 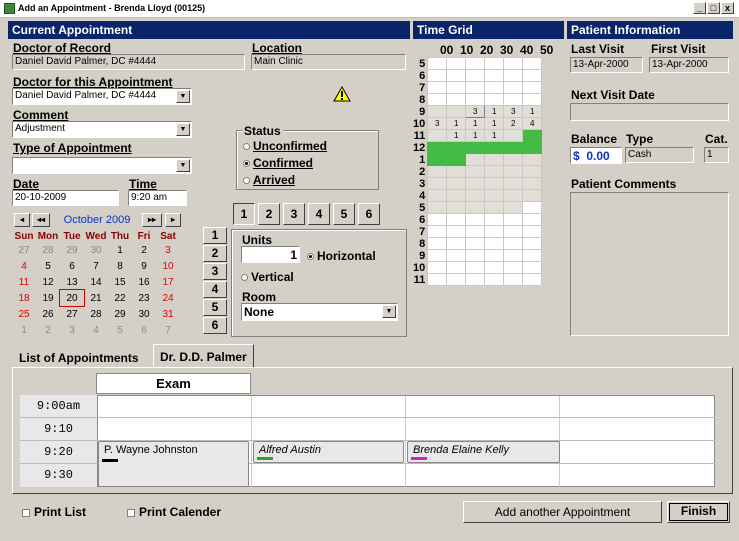 What do you see at coordinates (22, 220) in the screenshot?
I see `calendar-prev-button: ◂` at bounding box center [22, 220].